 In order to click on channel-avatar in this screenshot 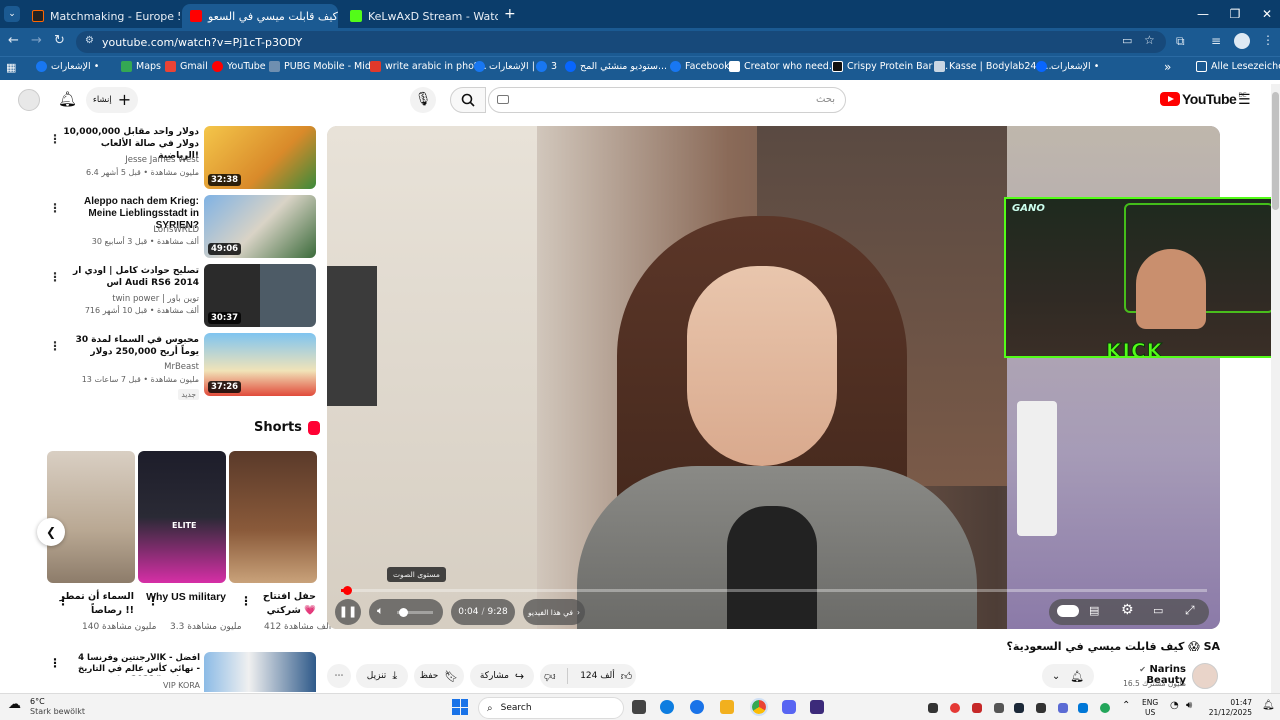, I will do `click(1205, 676)`.